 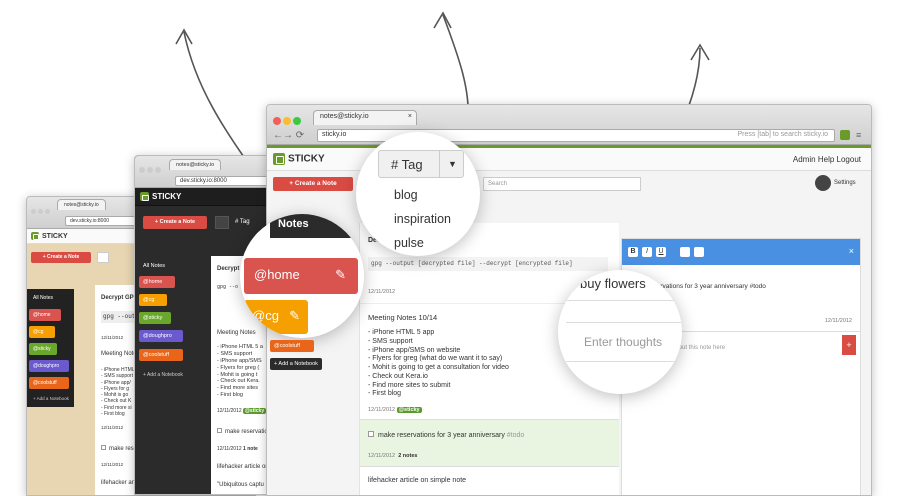 I want to click on zoom-tag-dropdown: # Tag ▼ blog inspiration pulse, so click(x=418, y=194).